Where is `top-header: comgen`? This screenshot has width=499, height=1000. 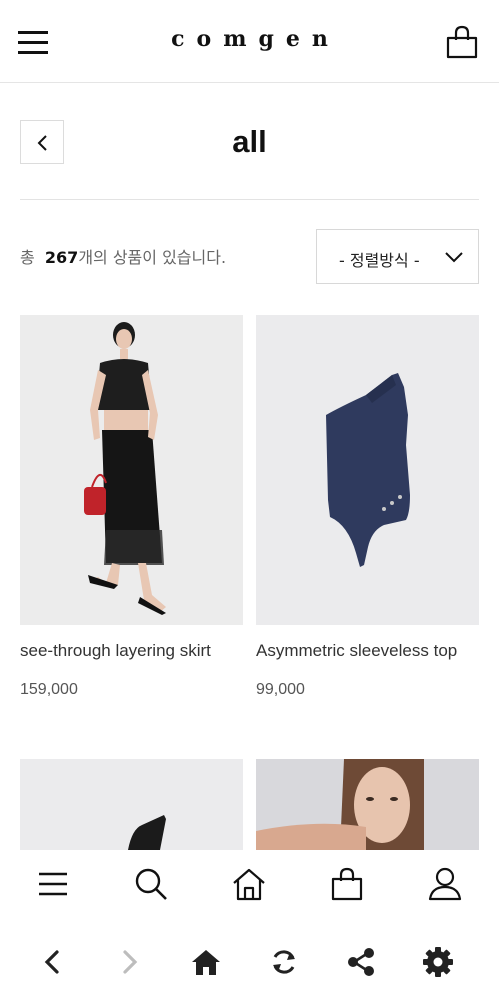 top-header: comgen is located at coordinates (249, 41).